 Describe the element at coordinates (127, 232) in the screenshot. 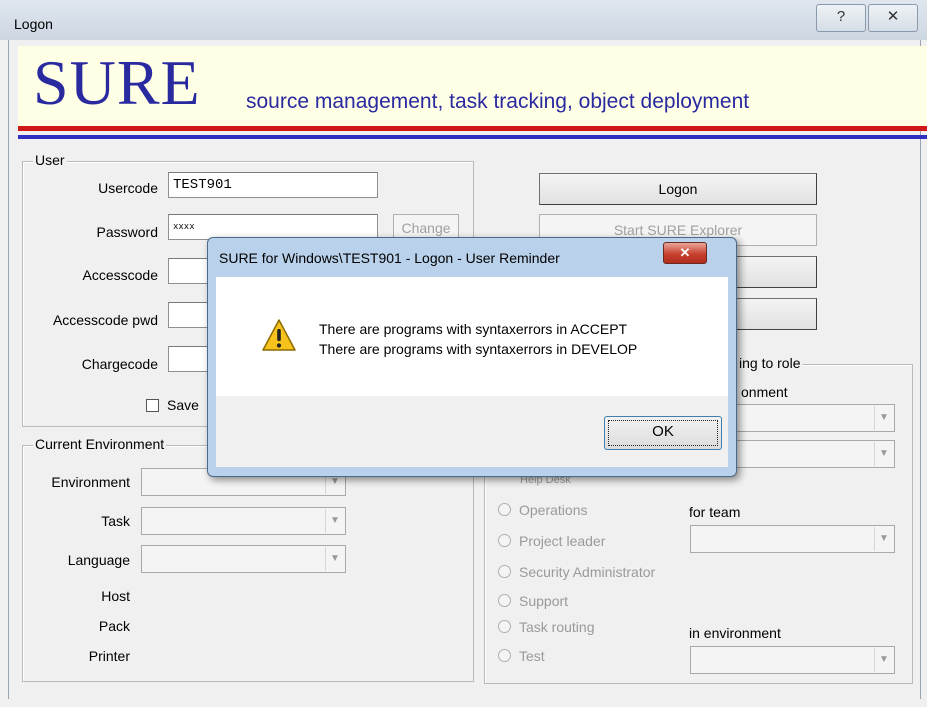

I see `password-label: Password` at that location.